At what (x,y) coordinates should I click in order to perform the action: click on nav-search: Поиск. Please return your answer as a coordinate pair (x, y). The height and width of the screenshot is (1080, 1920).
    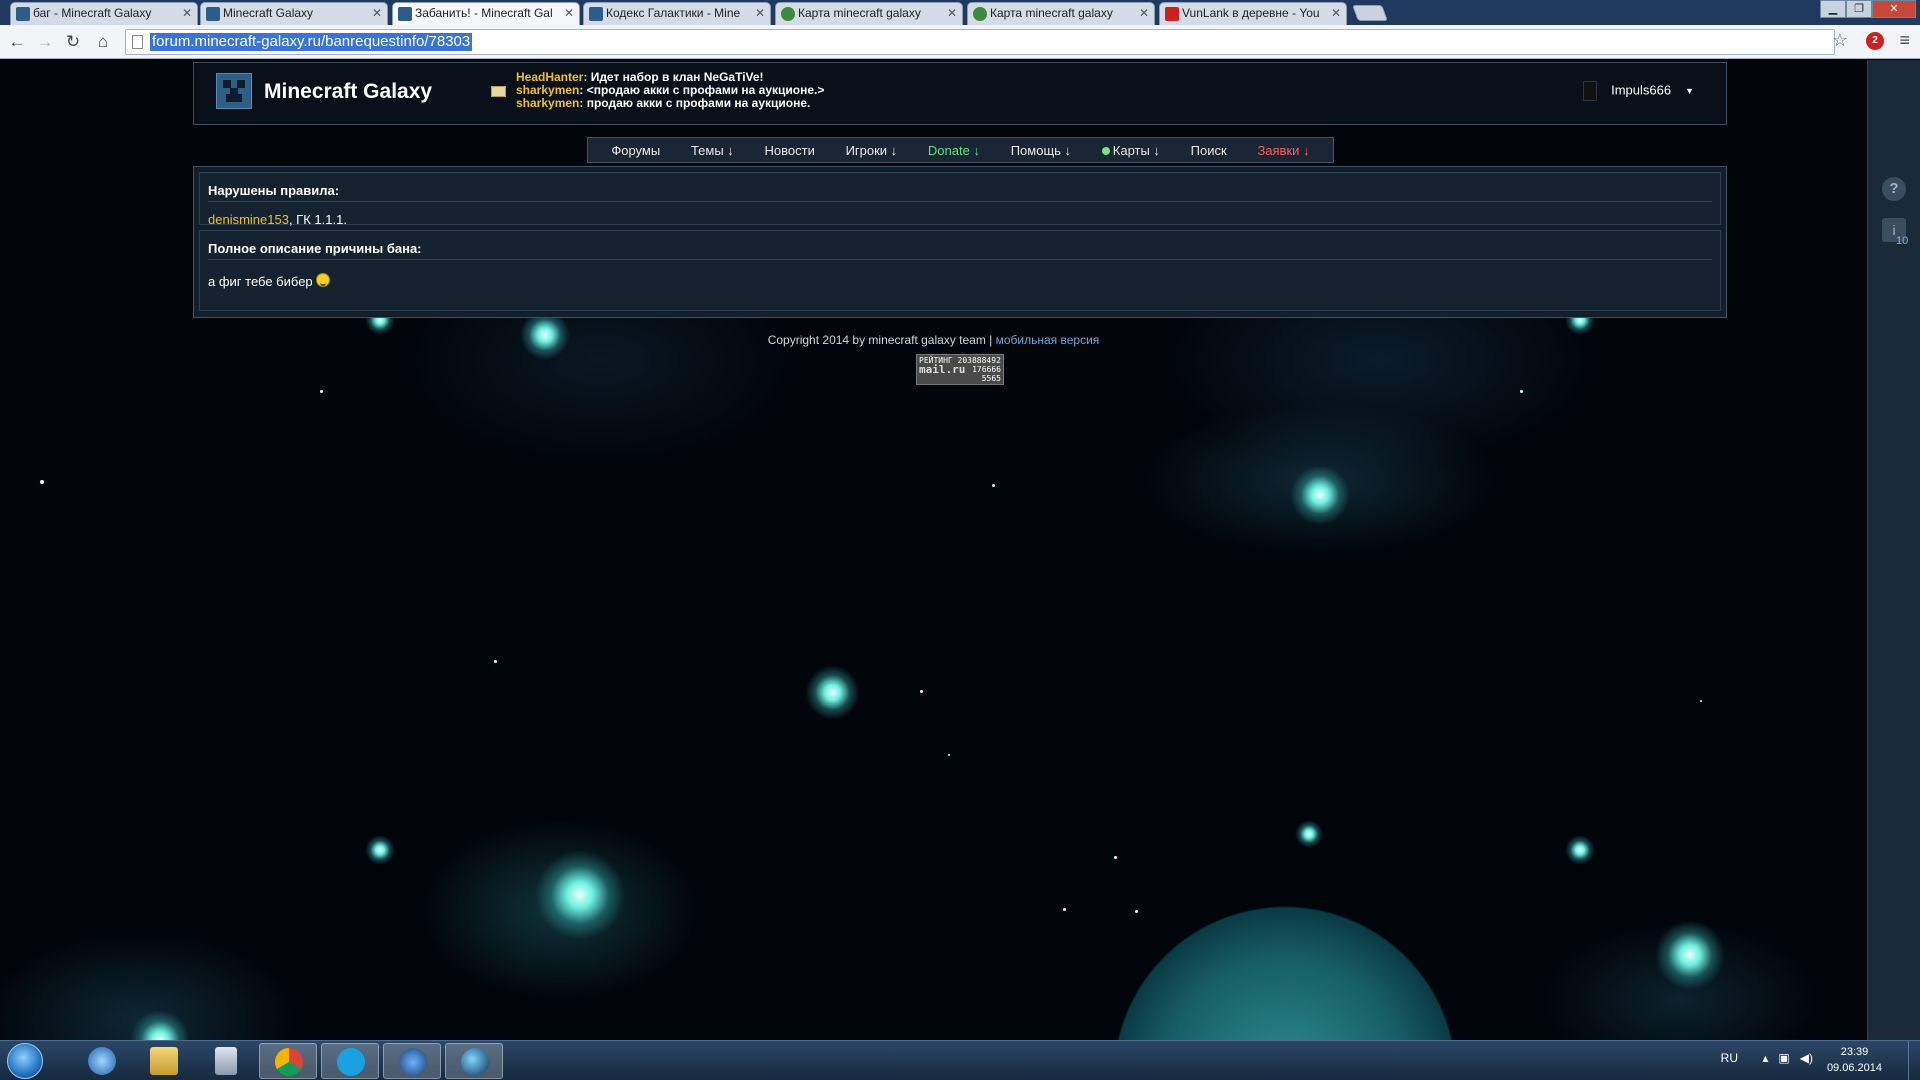
    Looking at the image, I should click on (1209, 150).